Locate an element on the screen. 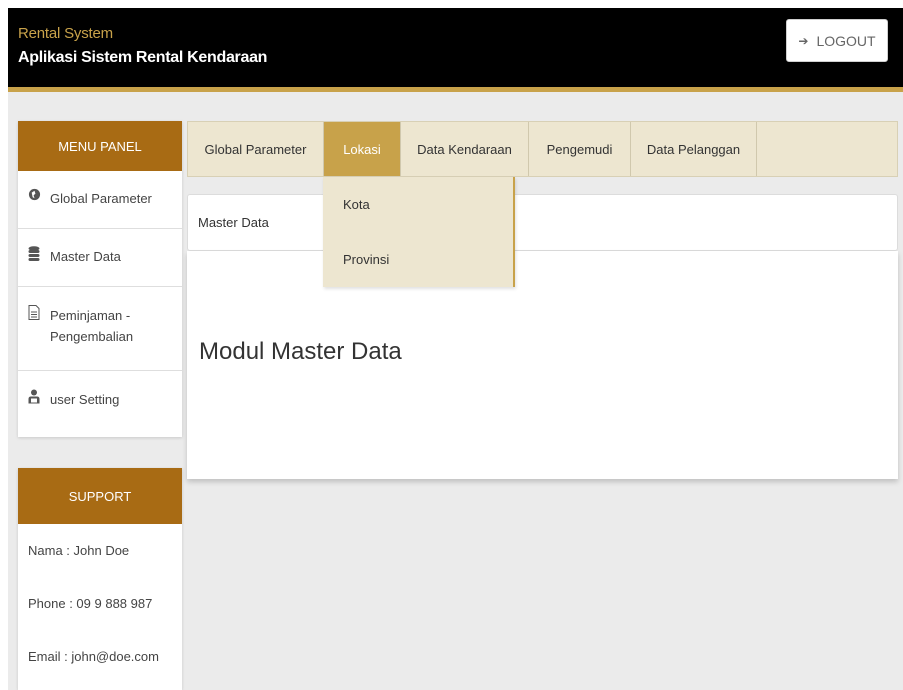 This screenshot has width=903, height=690. support-phone: Phone : 09 9 888 987 is located at coordinates (90, 603).